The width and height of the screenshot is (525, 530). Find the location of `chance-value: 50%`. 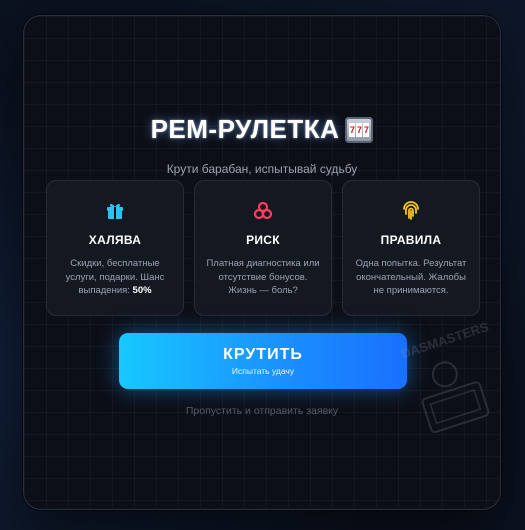

chance-value: 50% is located at coordinates (142, 290).